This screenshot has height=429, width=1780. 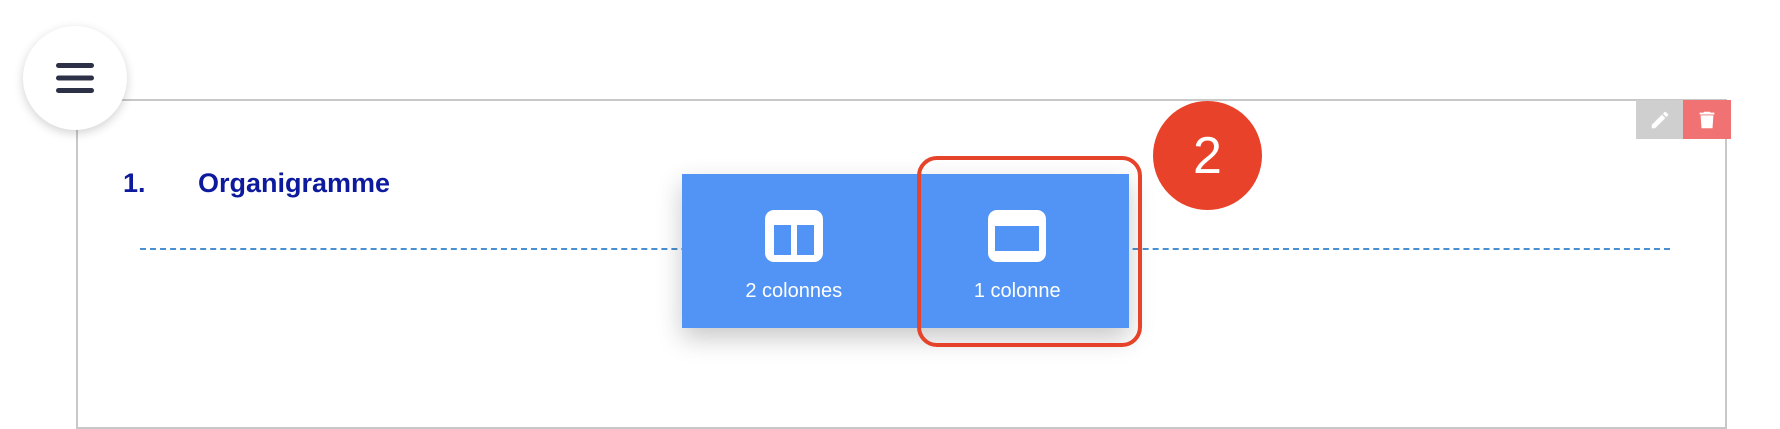 I want to click on delete-button, so click(x=1707, y=119).